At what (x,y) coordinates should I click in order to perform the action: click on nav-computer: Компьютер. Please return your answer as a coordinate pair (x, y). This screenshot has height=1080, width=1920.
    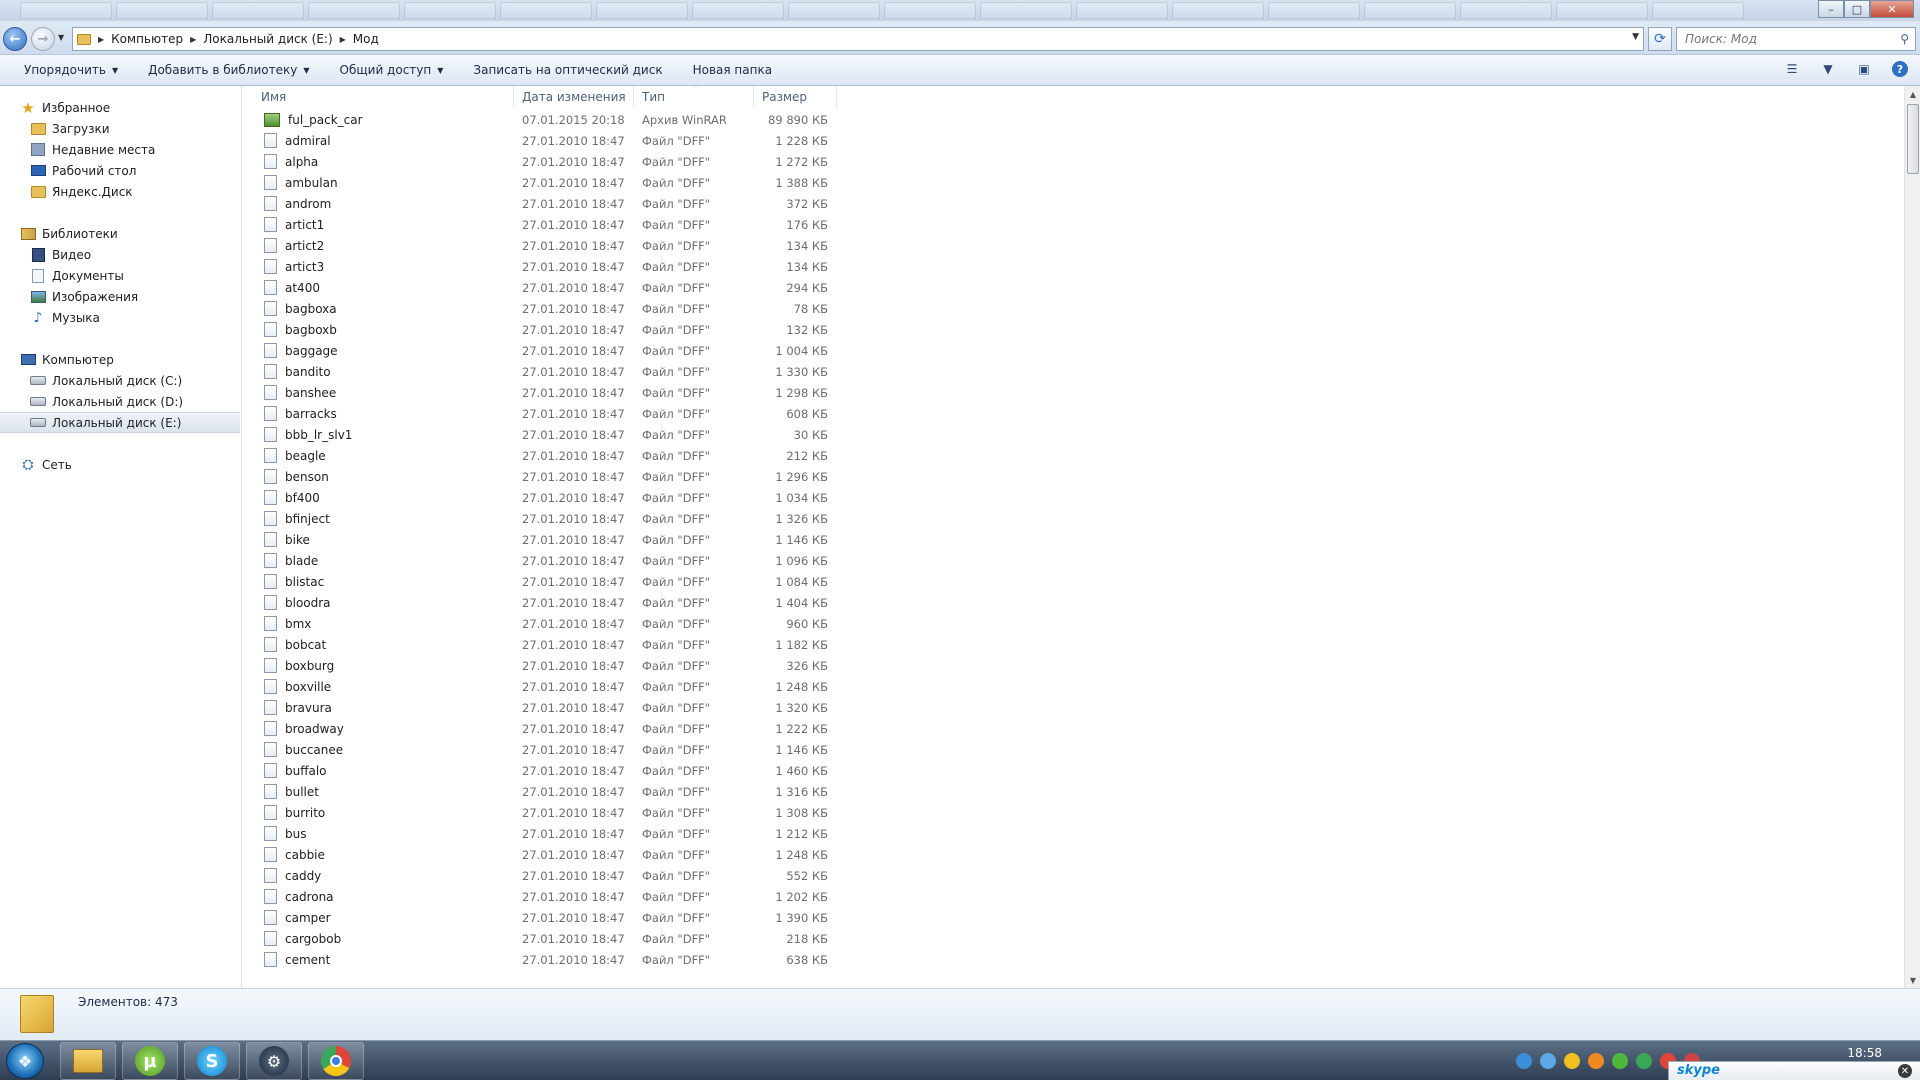
    Looking at the image, I should click on (121, 359).